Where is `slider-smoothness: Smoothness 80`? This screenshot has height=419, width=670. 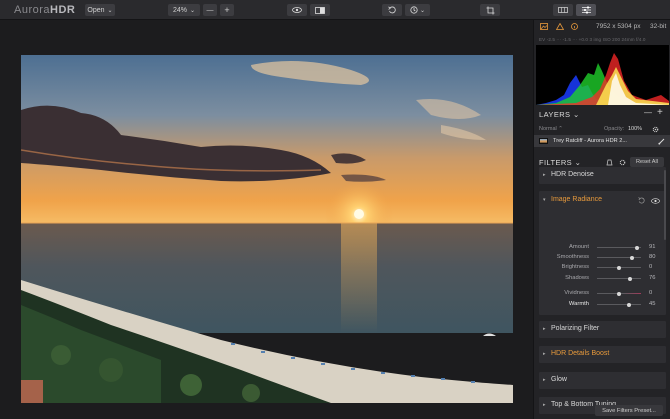 slider-smoothness: Smoothness 80 is located at coordinates (602, 258).